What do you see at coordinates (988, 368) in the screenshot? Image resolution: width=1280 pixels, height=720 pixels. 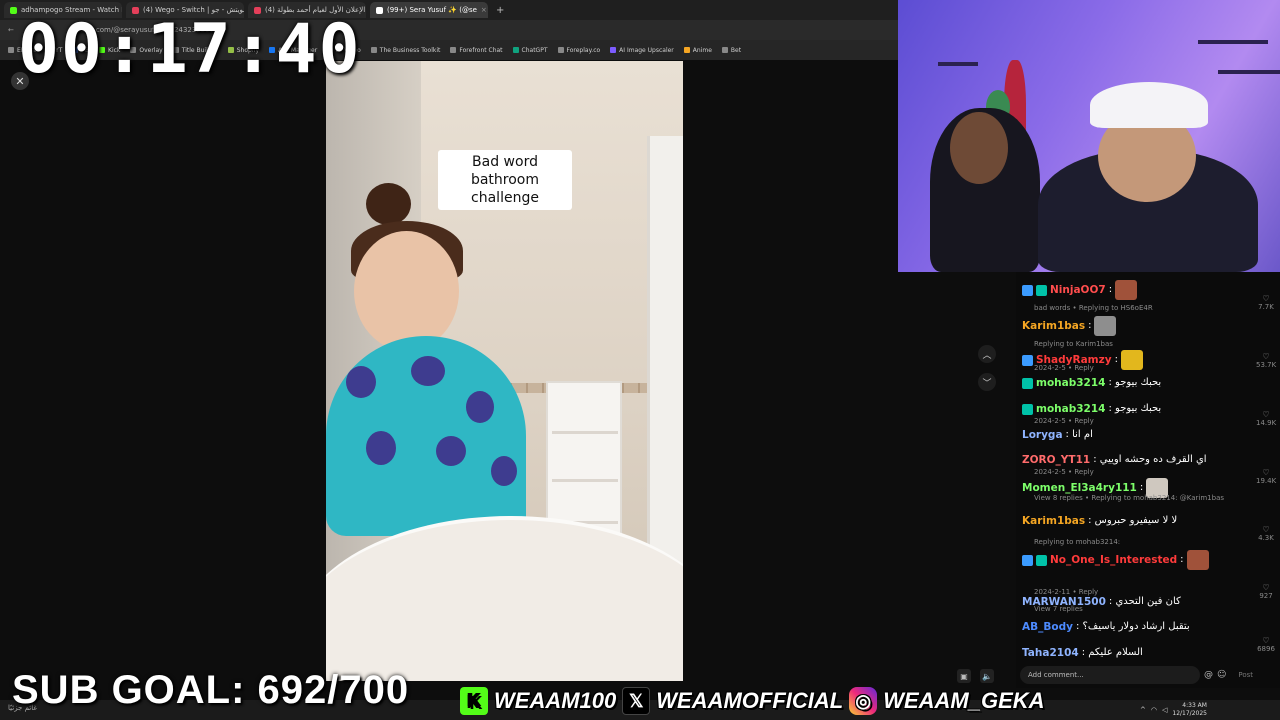 I see `video-nav: ︿ ﹀` at bounding box center [988, 368].